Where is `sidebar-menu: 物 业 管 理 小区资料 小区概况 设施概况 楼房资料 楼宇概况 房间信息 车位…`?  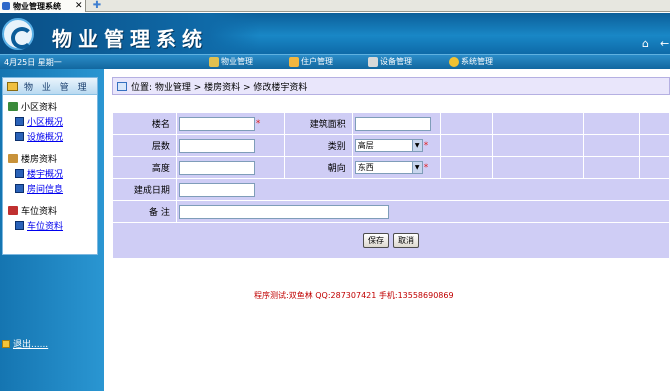
sidebar-menu: 物 业 管 理 小区资料 小区概况 设施概况 楼房资料 楼宇概况 房间信息 车位… is located at coordinates (50, 166).